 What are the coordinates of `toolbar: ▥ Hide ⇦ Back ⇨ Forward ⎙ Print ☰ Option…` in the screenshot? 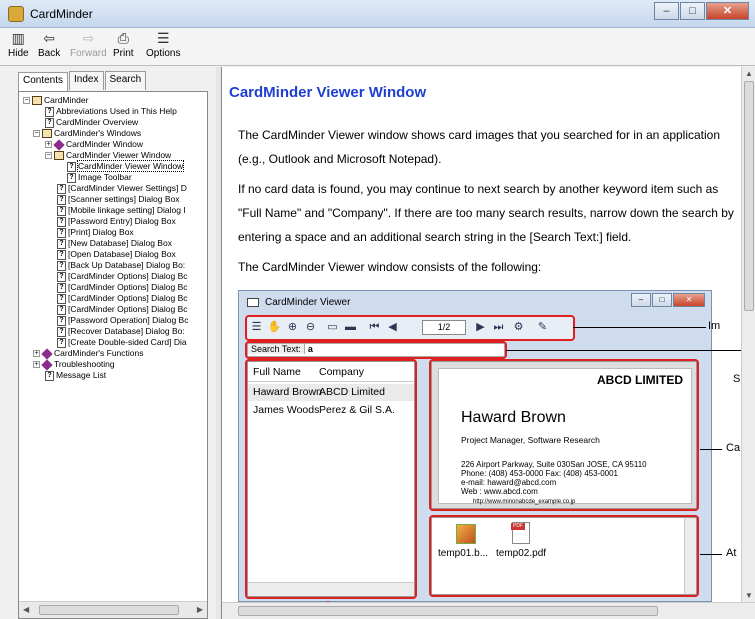 It's located at (377, 47).